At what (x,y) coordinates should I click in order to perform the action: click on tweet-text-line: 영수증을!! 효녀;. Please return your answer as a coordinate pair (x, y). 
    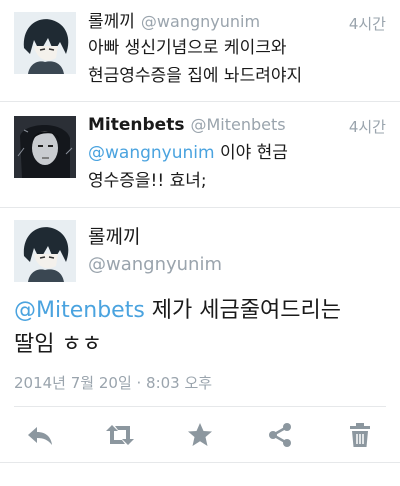
    Looking at the image, I should click on (147, 181).